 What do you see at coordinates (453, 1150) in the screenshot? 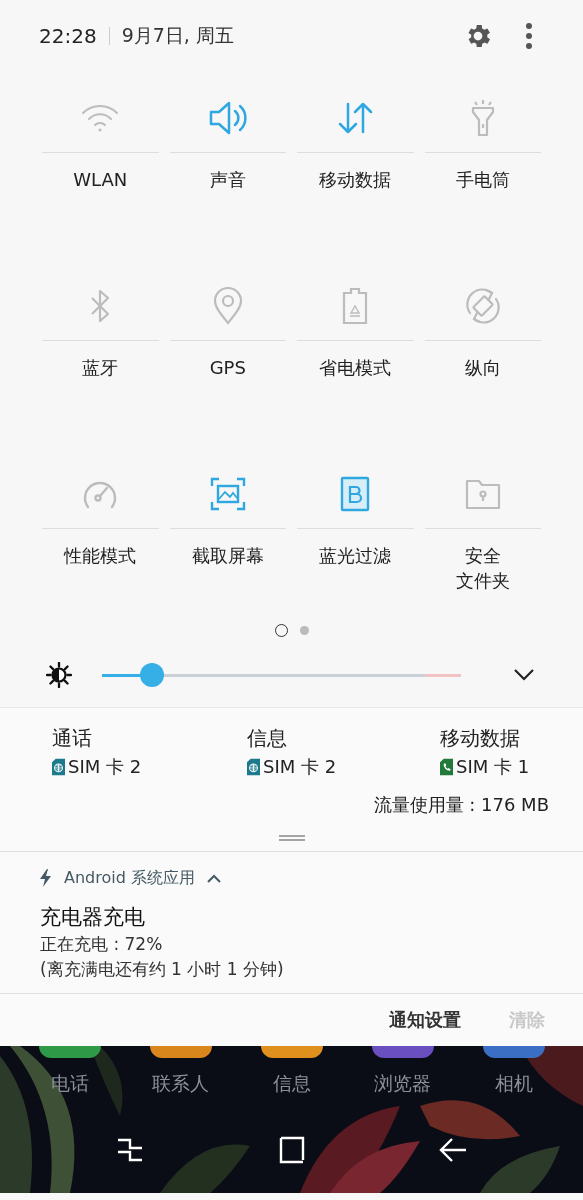
I see `back-icon` at bounding box center [453, 1150].